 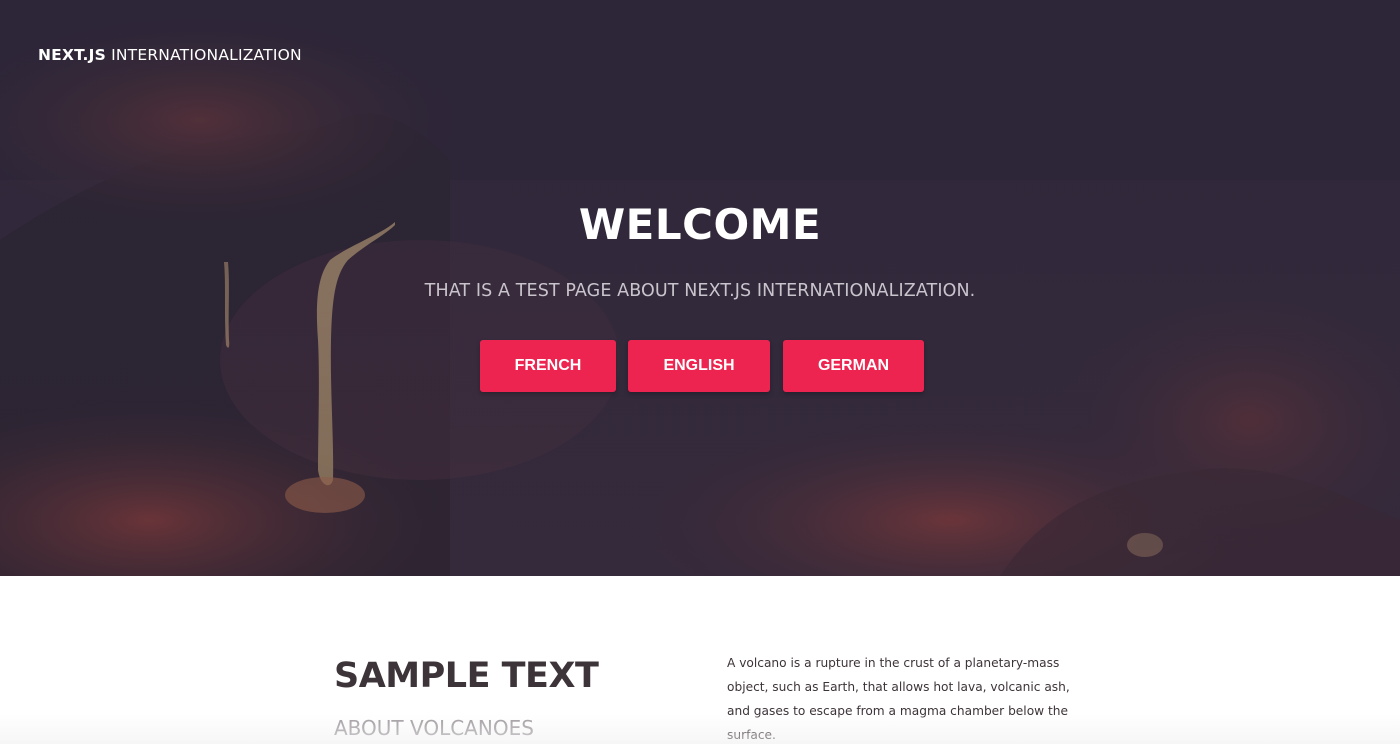 I want to click on site-brand: NEXT.JS INTERNATIONALIZATION, so click(x=170, y=55).